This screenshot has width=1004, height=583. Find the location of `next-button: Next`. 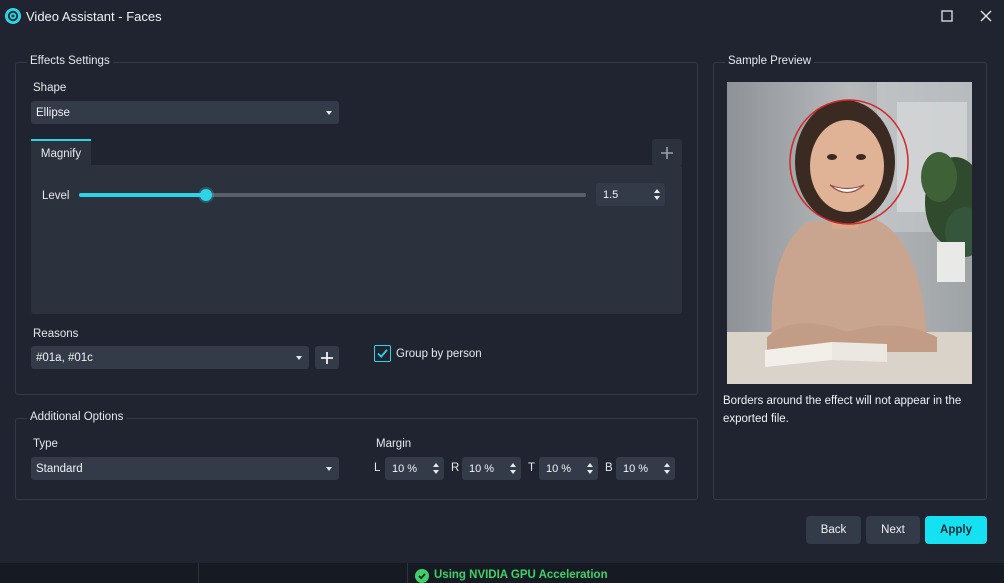

next-button: Next is located at coordinates (893, 530).